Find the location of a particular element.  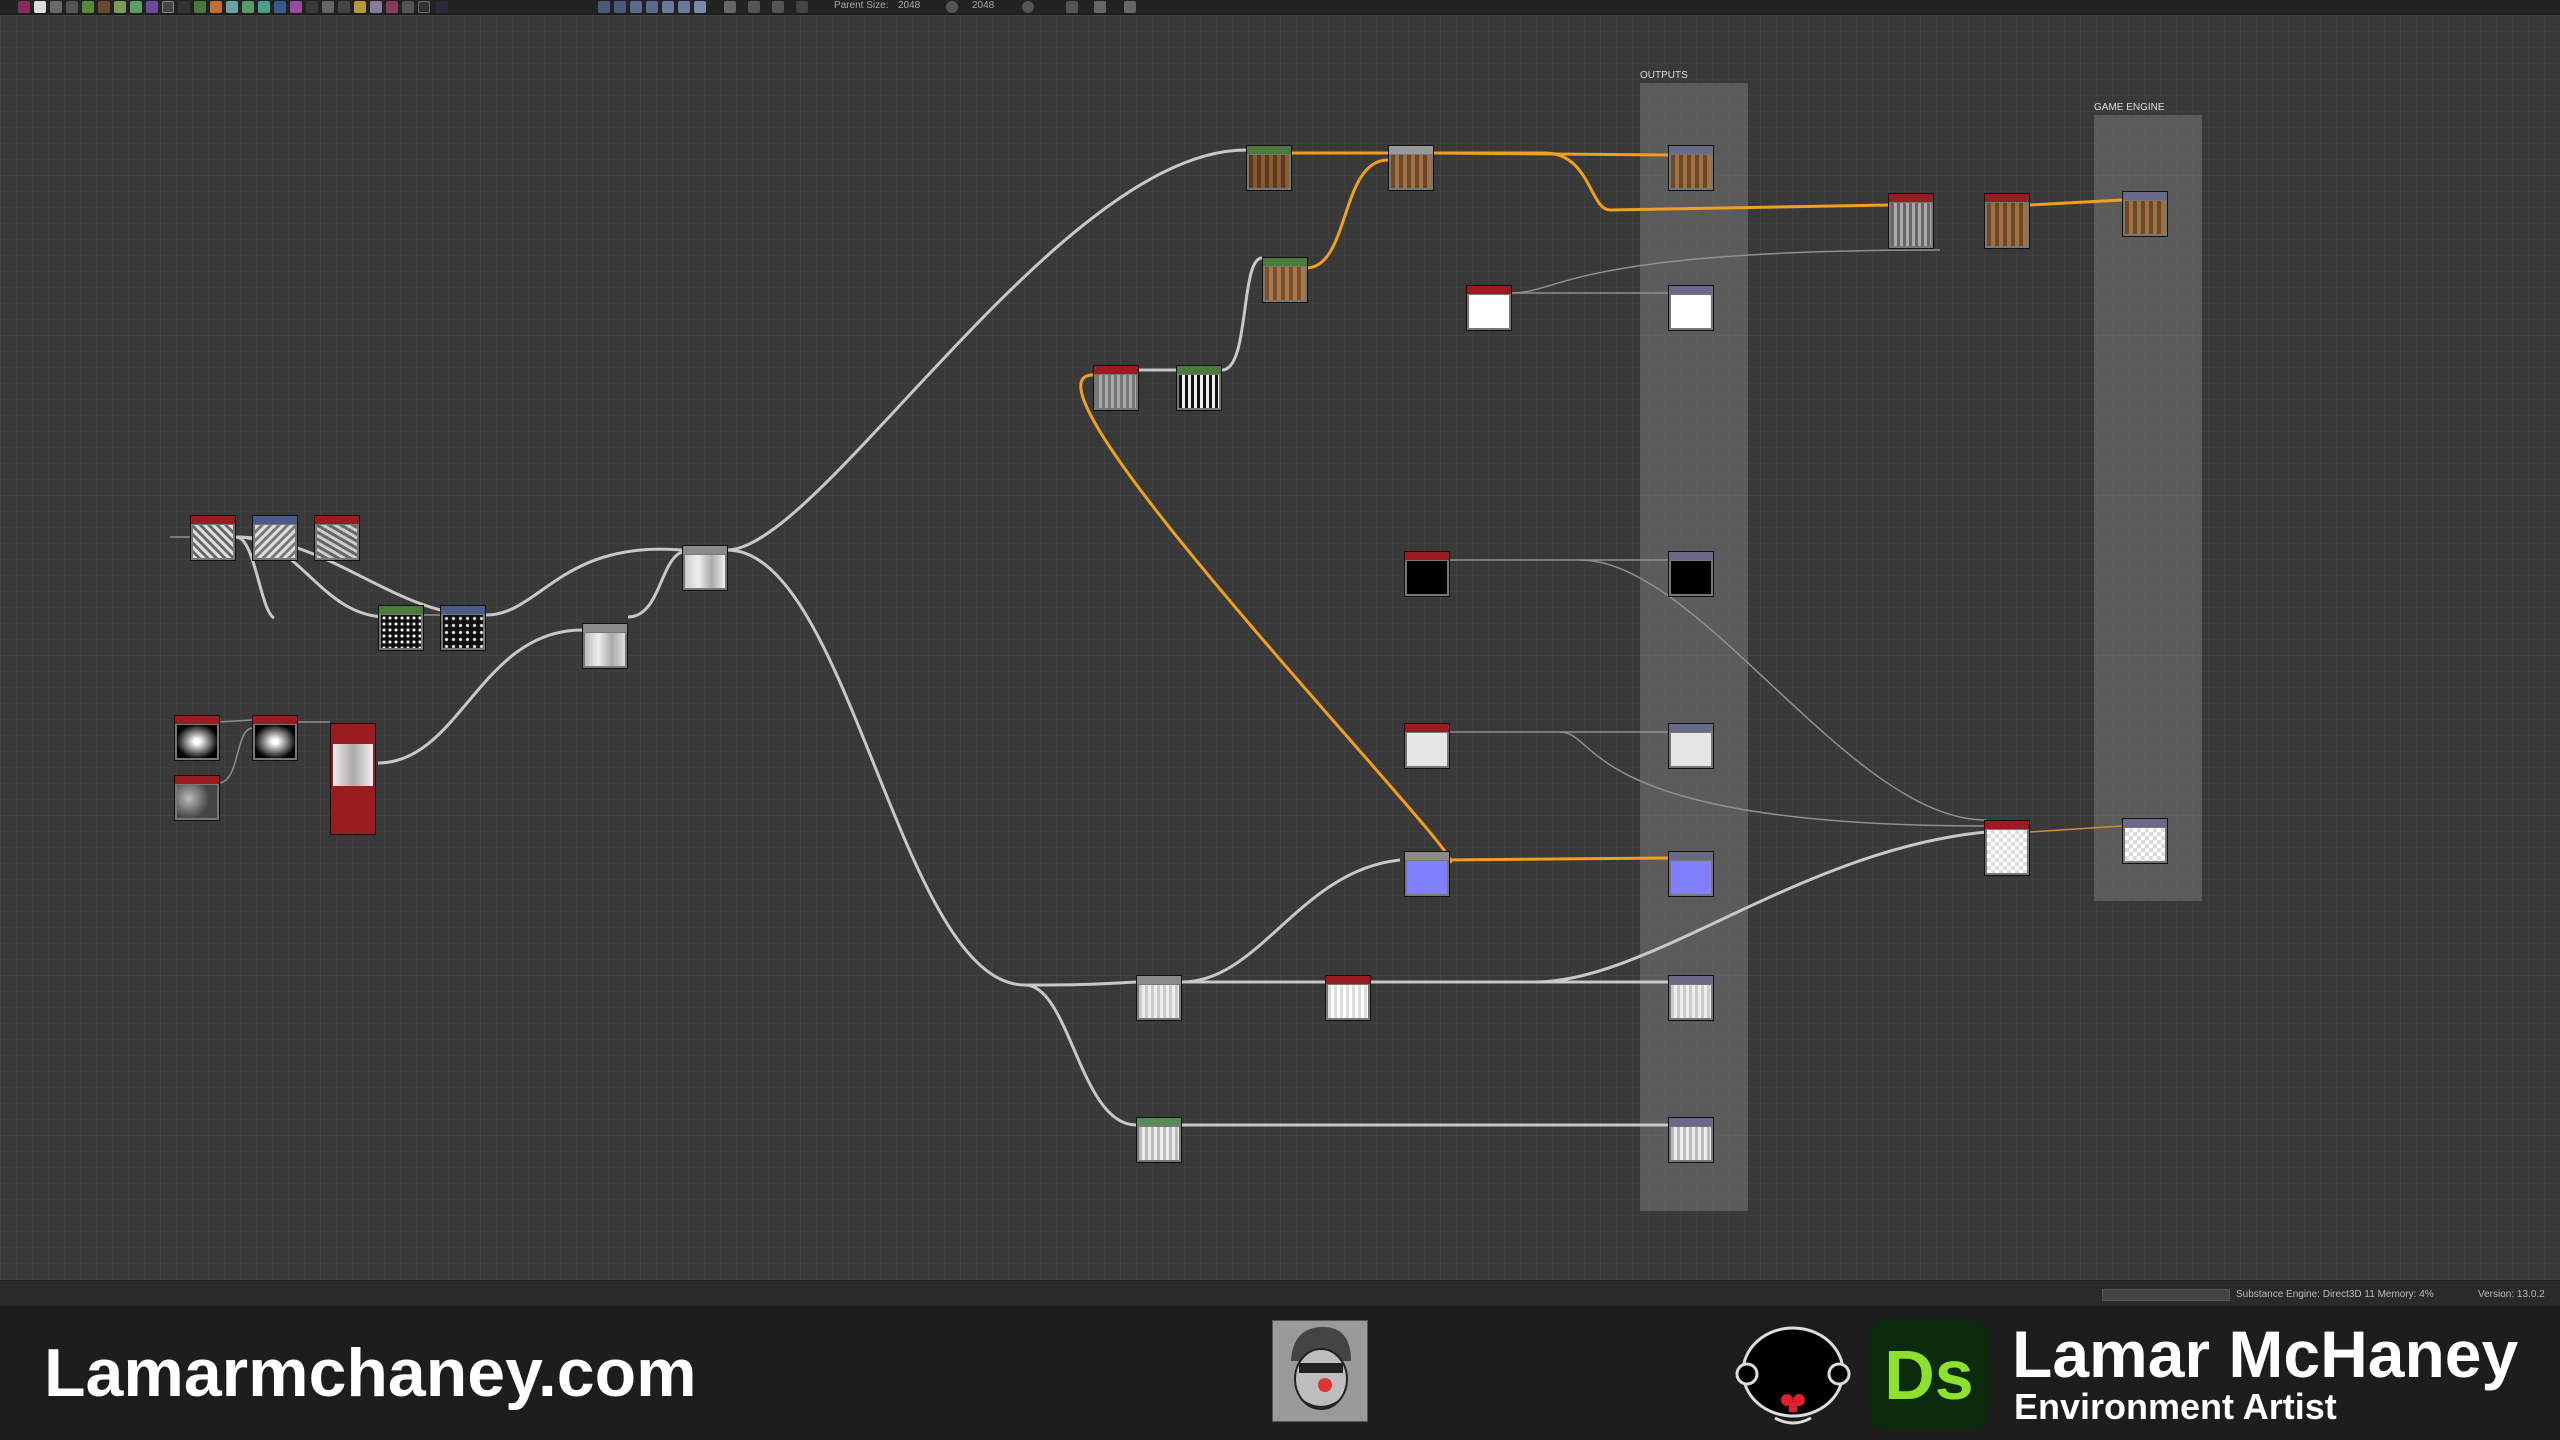

magnet-icon is located at coordinates (1130, 7).